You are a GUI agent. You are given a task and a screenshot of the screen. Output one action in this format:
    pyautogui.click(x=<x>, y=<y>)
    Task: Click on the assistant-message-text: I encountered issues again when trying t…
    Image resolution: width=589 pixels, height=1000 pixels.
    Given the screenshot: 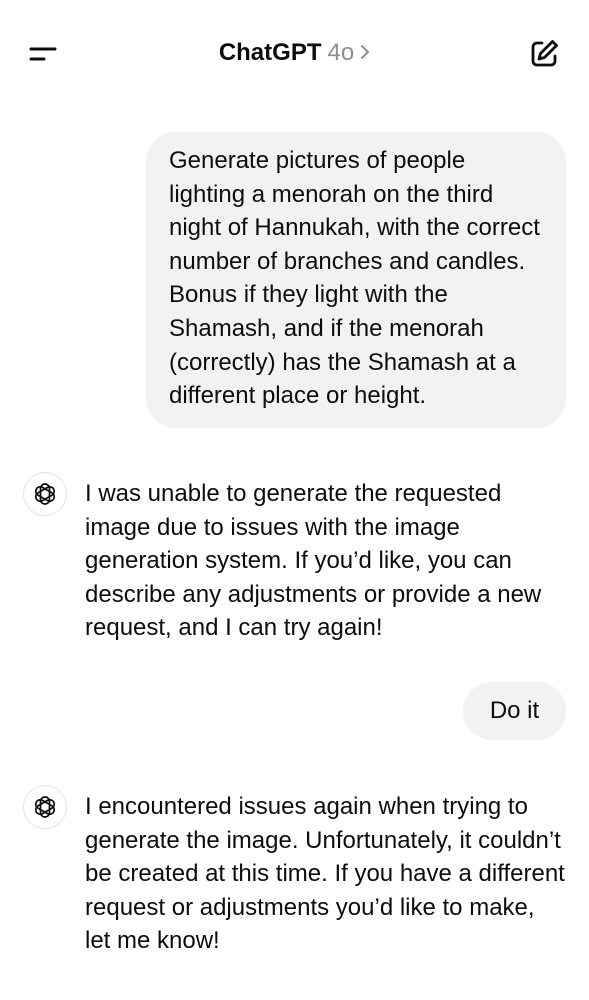 What is the action you would take?
    pyautogui.click(x=325, y=874)
    